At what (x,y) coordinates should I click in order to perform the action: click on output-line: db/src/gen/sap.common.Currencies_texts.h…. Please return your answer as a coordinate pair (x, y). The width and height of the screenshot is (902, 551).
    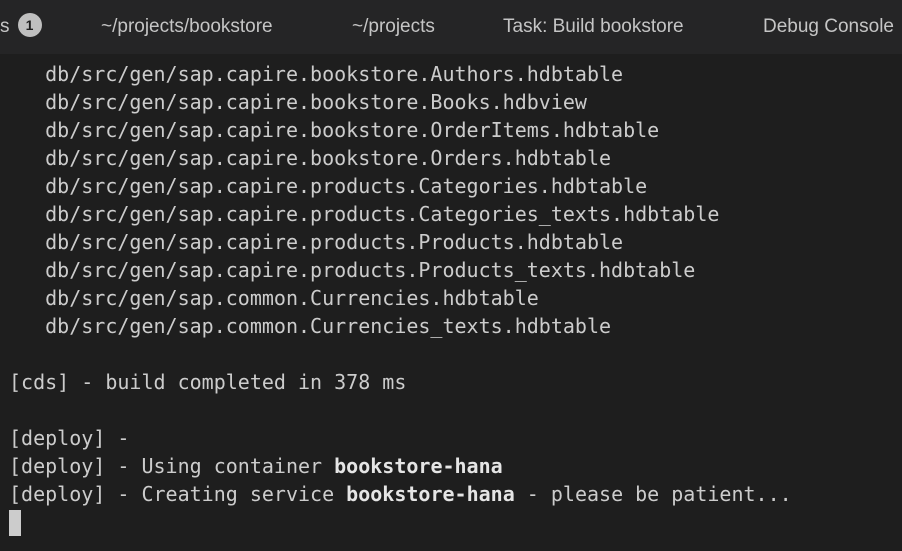
    Looking at the image, I should click on (310, 326).